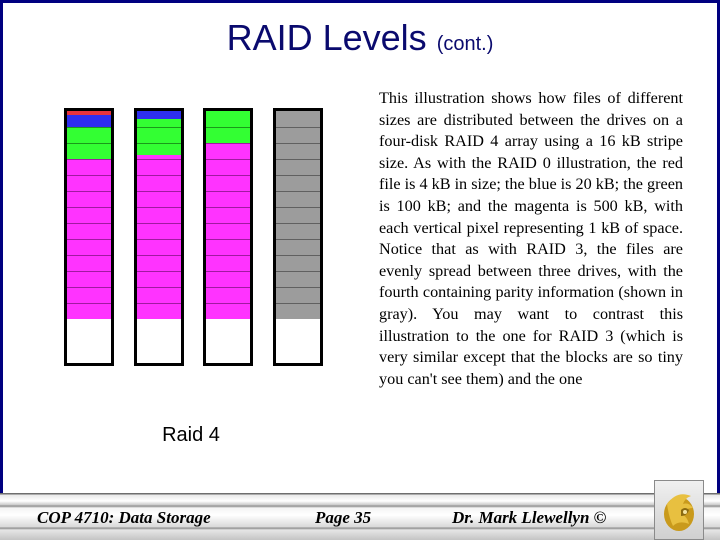 This screenshot has width=720, height=540. What do you see at coordinates (159, 137) in the screenshot?
I see `block-green` at bounding box center [159, 137].